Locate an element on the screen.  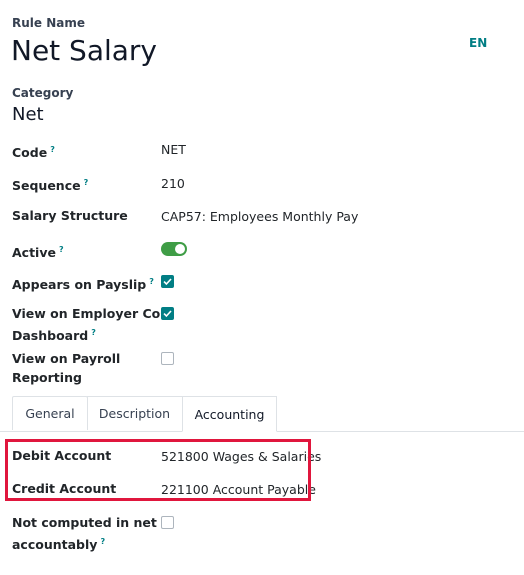
rule-name-label: Rule Name is located at coordinates (48, 23).